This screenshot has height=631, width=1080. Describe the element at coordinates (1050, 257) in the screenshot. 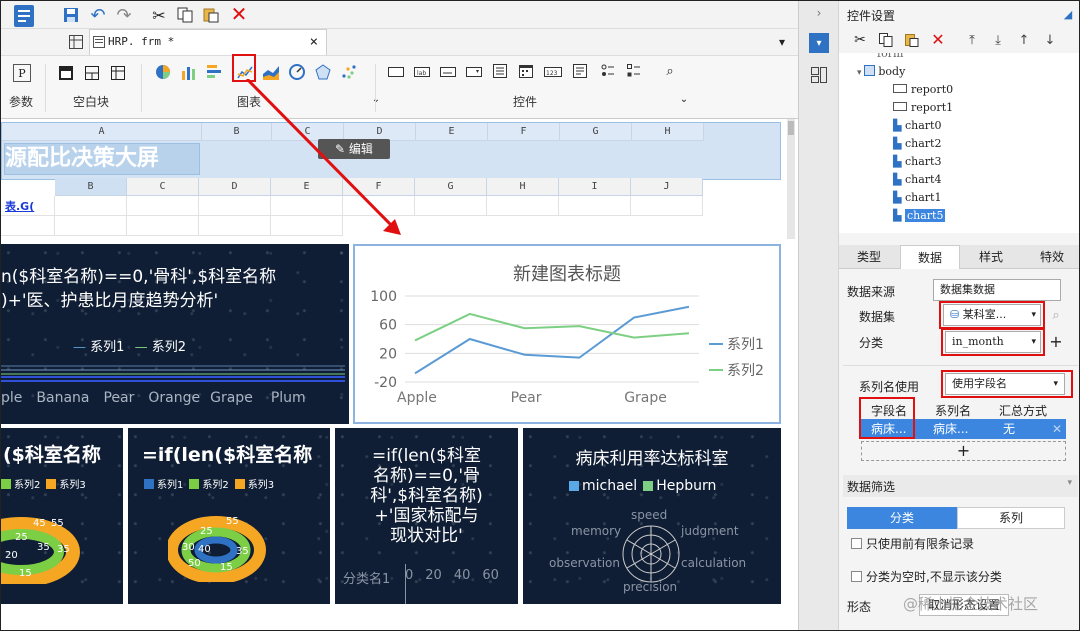

I see `tab-effects: 特效` at that location.